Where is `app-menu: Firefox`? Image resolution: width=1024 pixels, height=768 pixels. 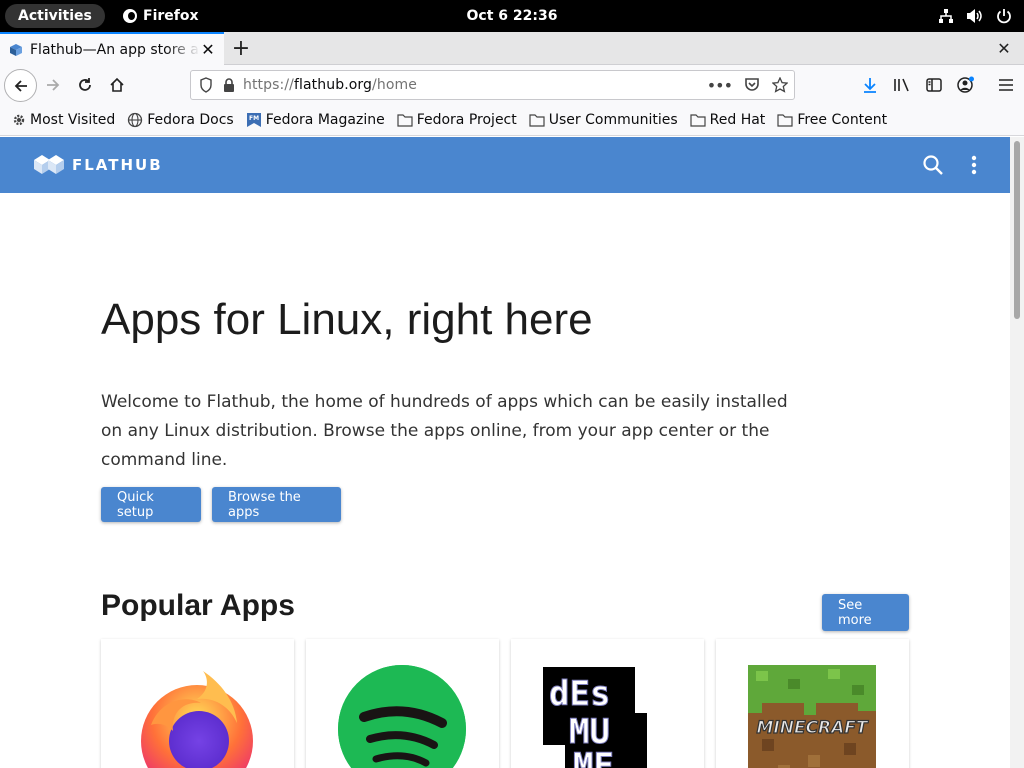
app-menu: Firefox is located at coordinates (161, 16).